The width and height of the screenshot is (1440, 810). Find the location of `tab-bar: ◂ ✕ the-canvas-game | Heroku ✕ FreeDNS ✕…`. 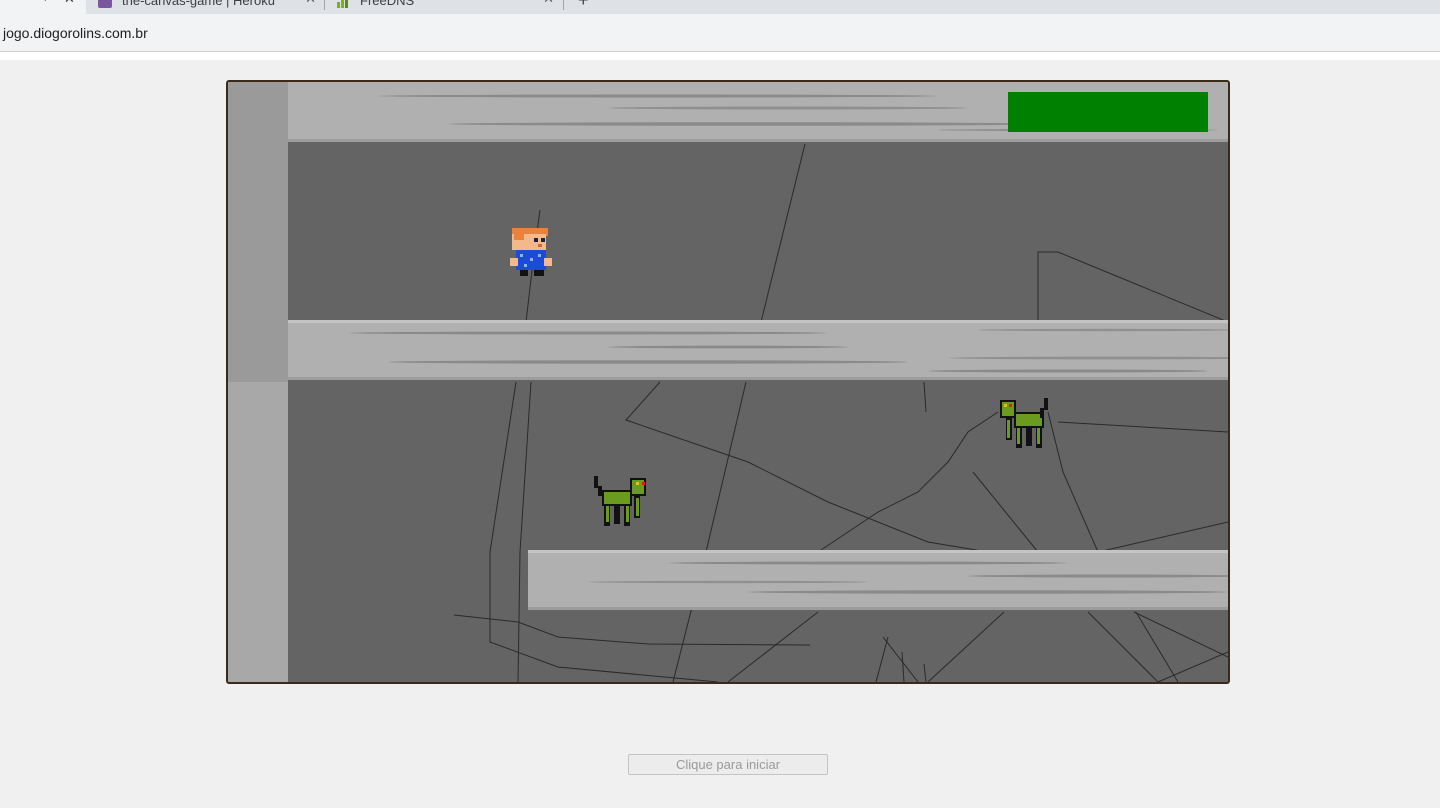

tab-bar: ◂ ✕ the-canvas-game | Heroku ✕ FreeDNS ✕… is located at coordinates (720, 7).